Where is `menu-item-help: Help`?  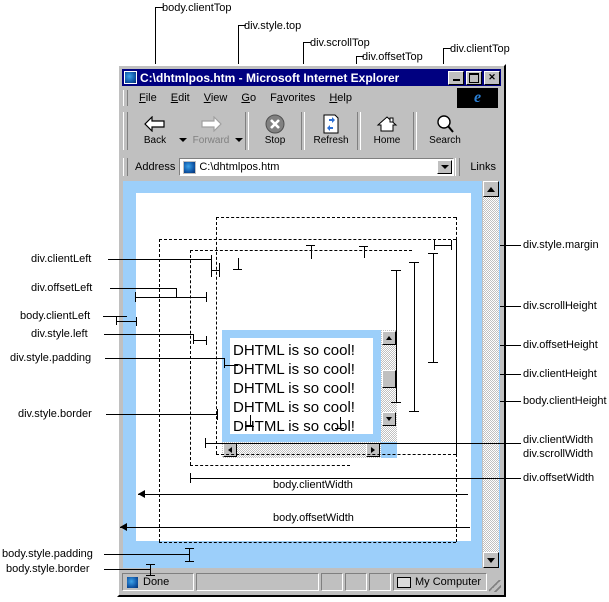 menu-item-help: Help is located at coordinates (340, 98).